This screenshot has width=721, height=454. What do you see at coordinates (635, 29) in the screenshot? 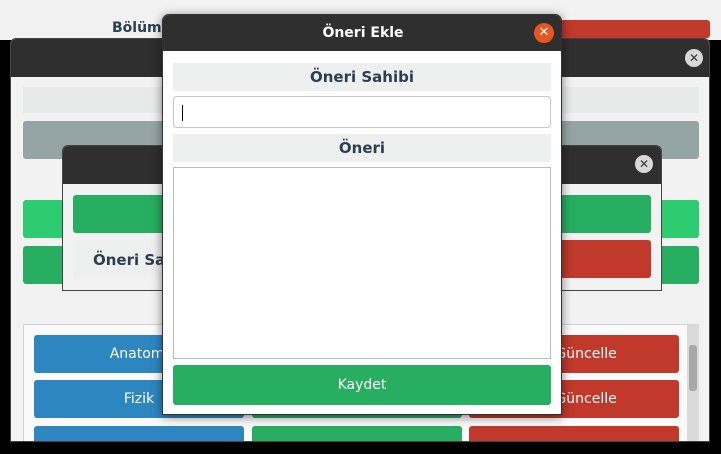
I see `red-header-button` at bounding box center [635, 29].